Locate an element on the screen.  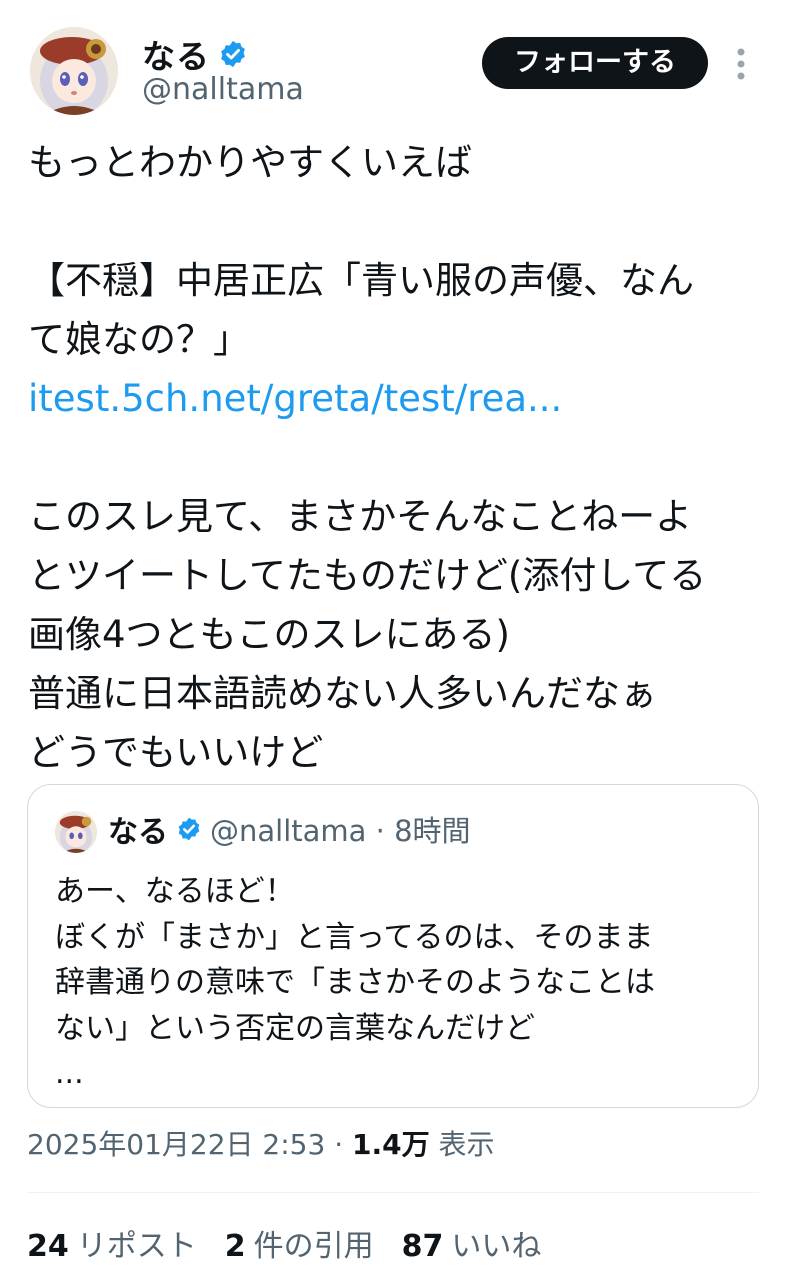
tweet-timestamp: 2025年01月22日 2:53 · is located at coordinates (189, 1144).